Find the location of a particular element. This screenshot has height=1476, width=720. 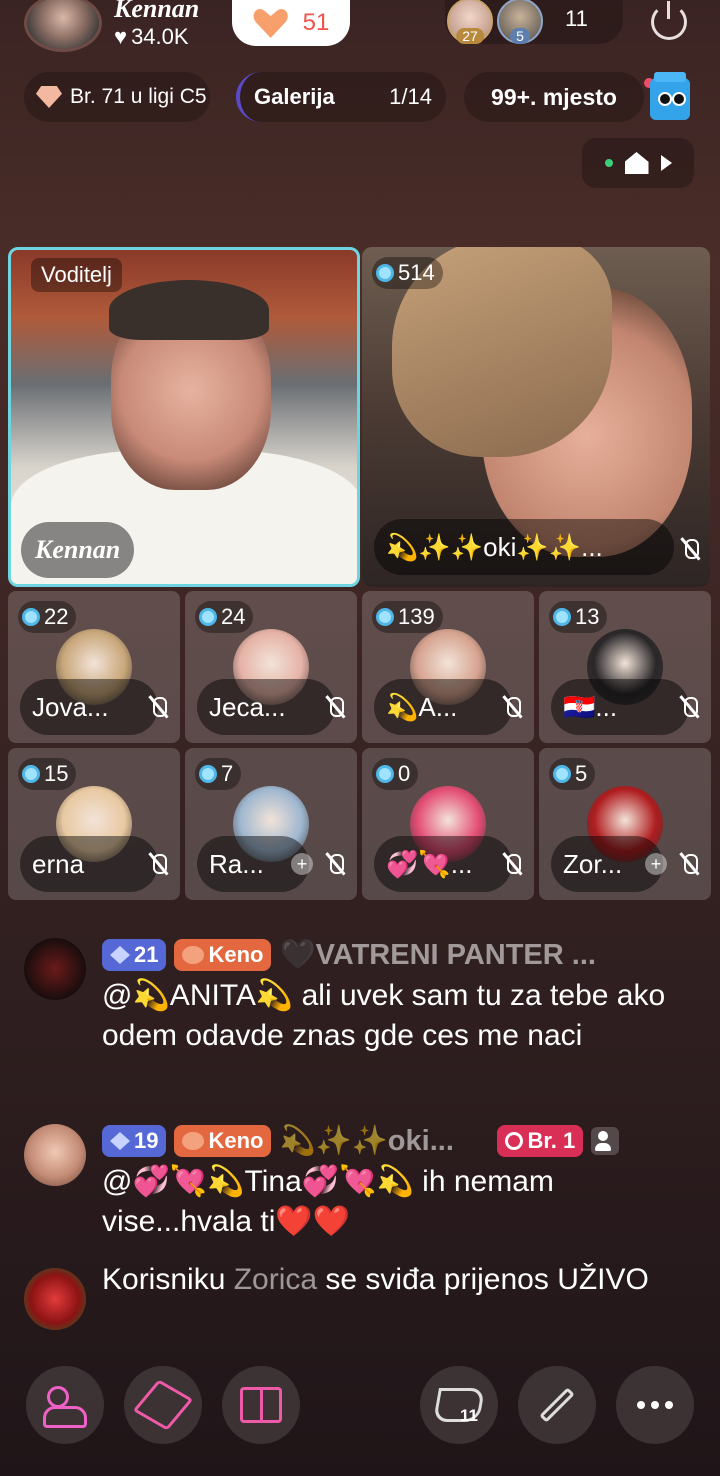

gallery-button: Galerija 1/14 is located at coordinates (341, 97).